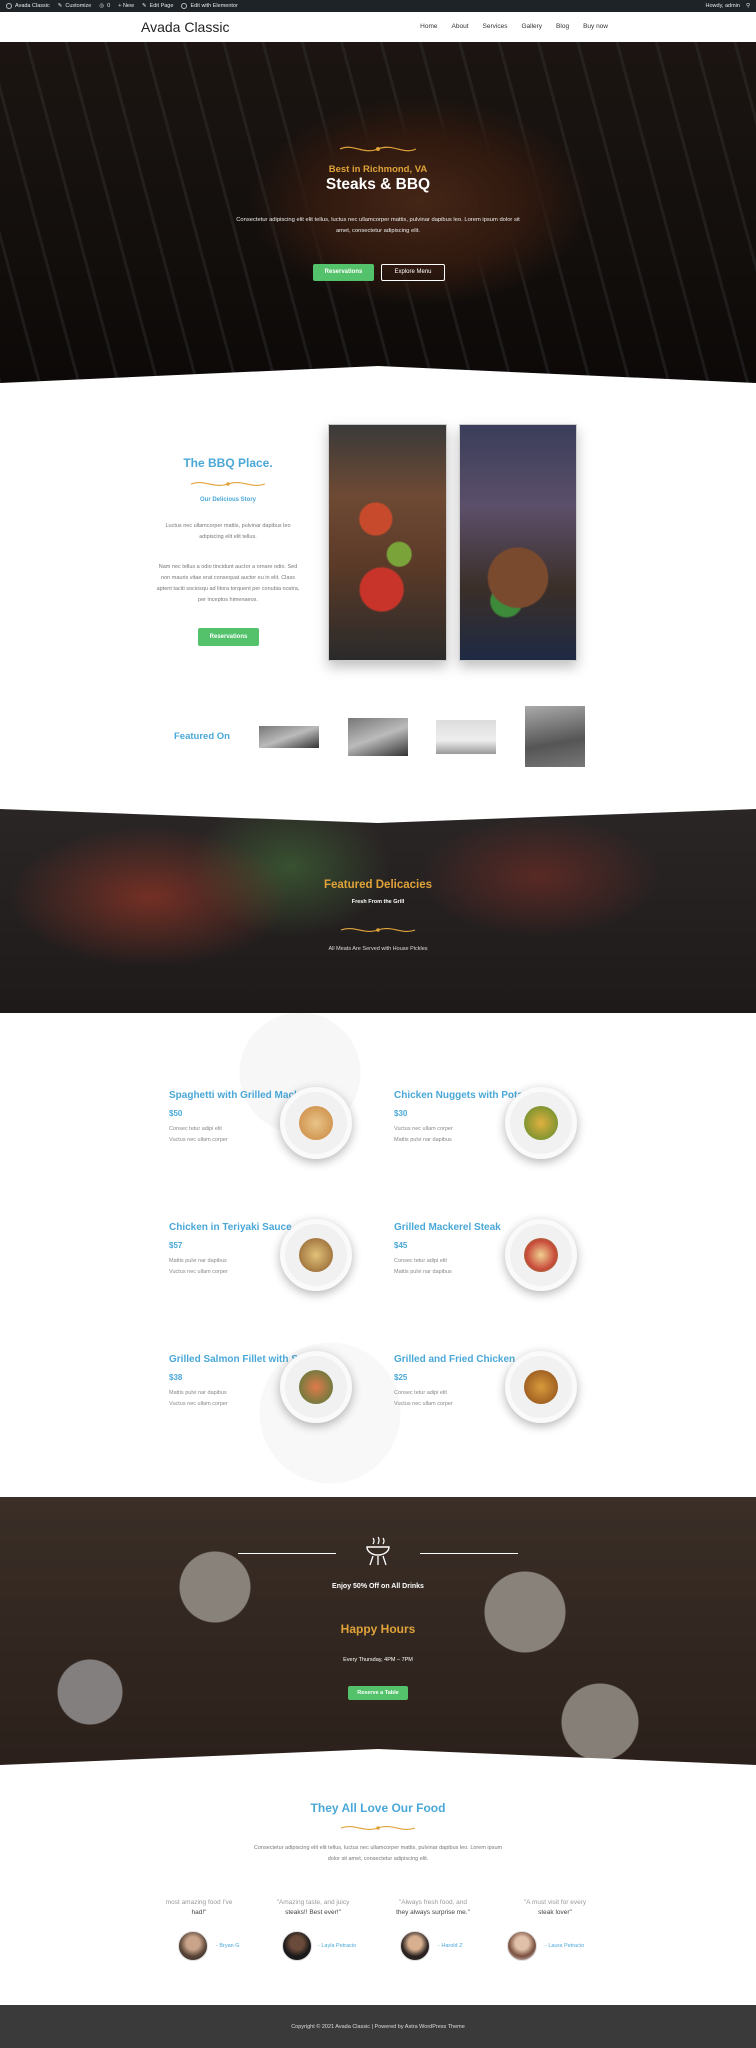 This screenshot has height=2048, width=756. Describe the element at coordinates (199, 1907) in the screenshot. I see `testimonial-quote: most amazing food I've had!"` at that location.